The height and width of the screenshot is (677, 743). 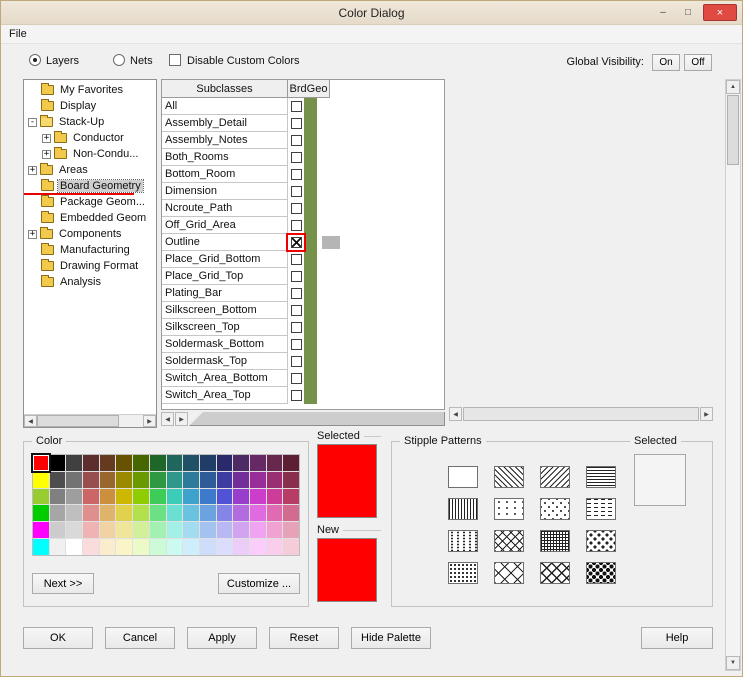 I want to click on disable-custom-colors-checkbox: Disable Custom Colors, so click(x=234, y=60).